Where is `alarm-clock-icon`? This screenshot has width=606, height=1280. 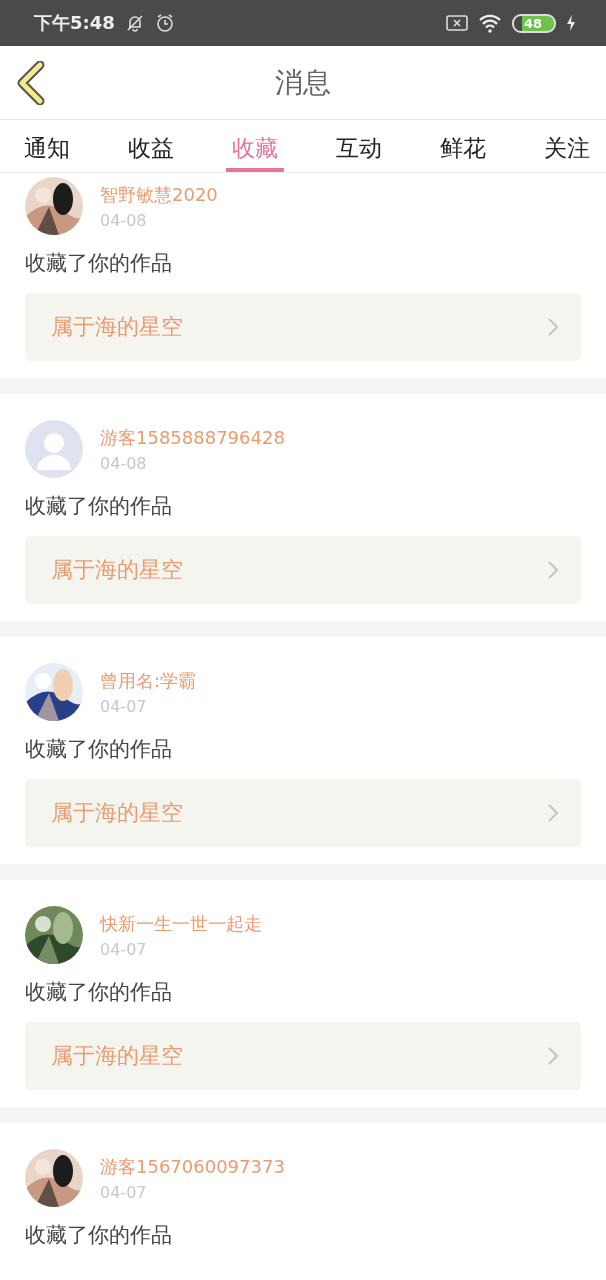 alarm-clock-icon is located at coordinates (164, 23).